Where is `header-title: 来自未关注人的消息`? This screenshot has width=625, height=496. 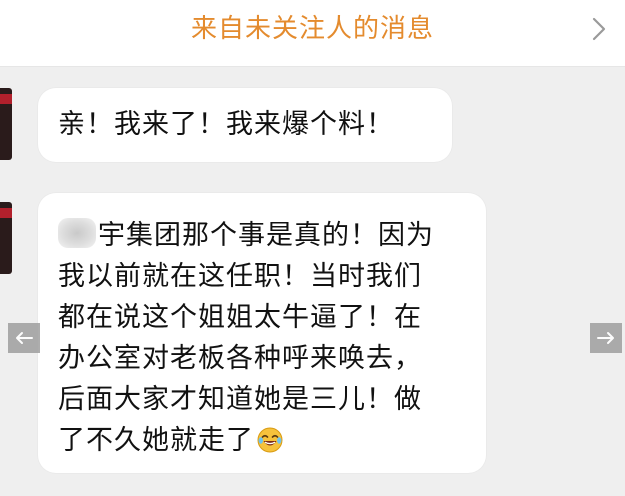 header-title: 来自未关注人的消息 is located at coordinates (312, 29).